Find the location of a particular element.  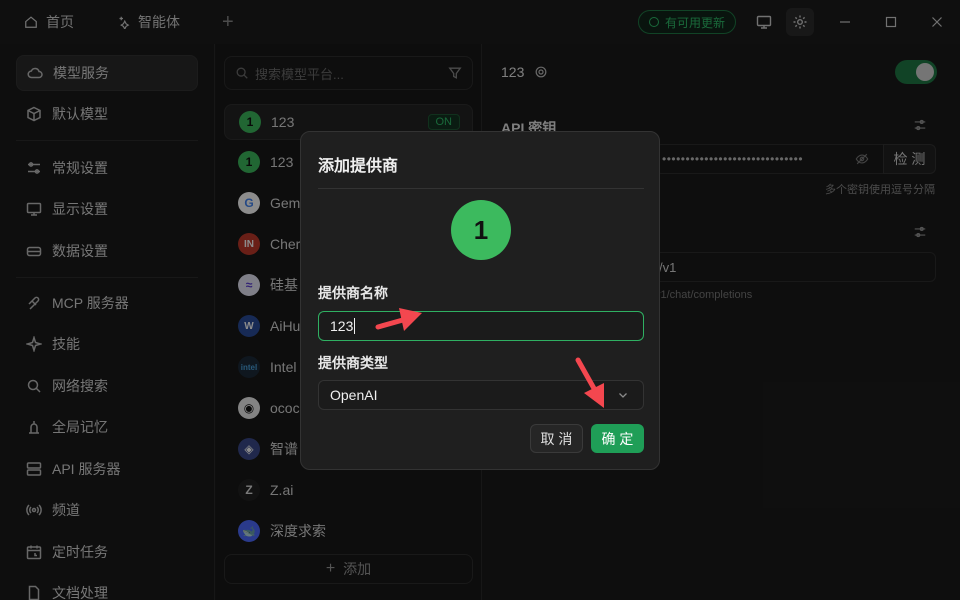

confirm-button: 确 定 is located at coordinates (617, 438).